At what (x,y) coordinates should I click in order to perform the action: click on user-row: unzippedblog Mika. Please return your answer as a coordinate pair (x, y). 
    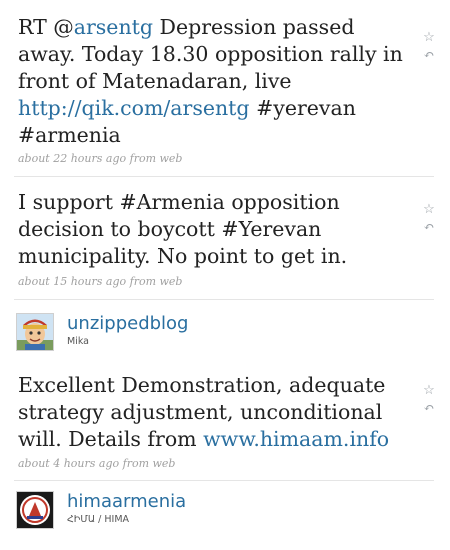
    Looking at the image, I should click on (226, 333).